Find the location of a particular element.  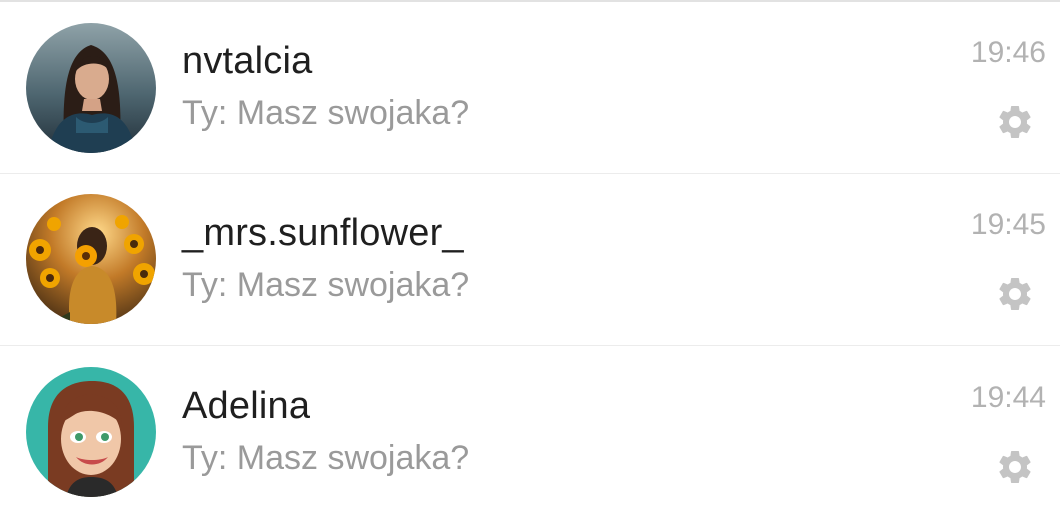

contact-name: Adelina is located at coordinates (246, 406).